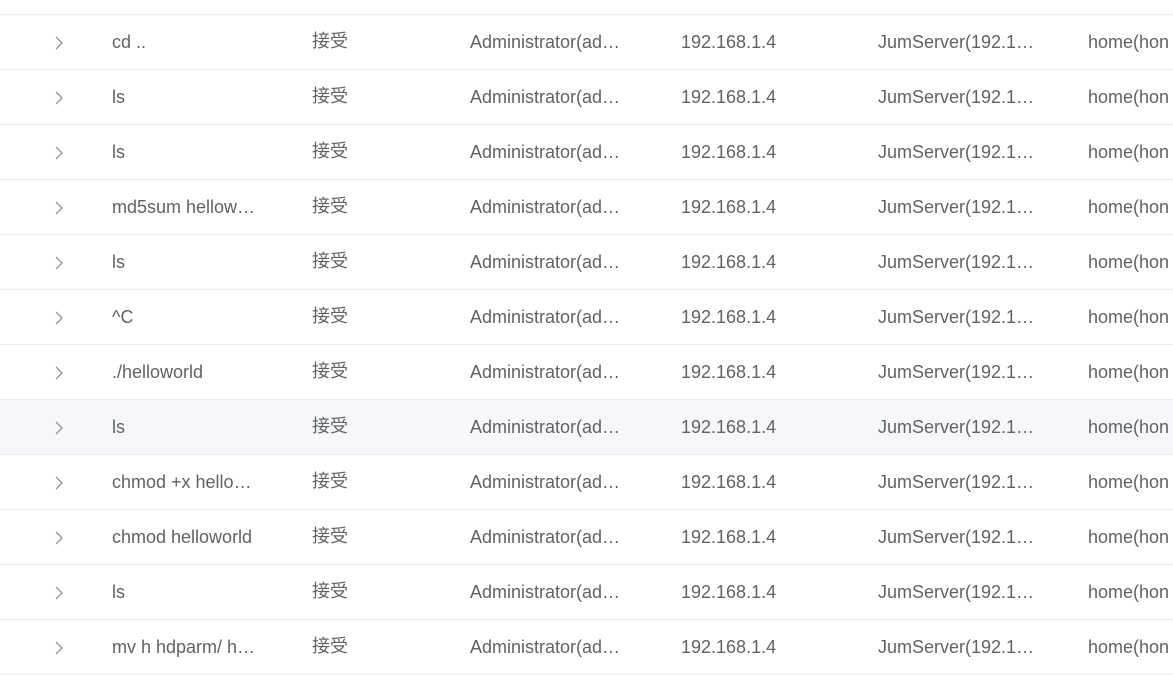 The width and height of the screenshot is (1173, 675). I want to click on table-row, so click(586, 7).